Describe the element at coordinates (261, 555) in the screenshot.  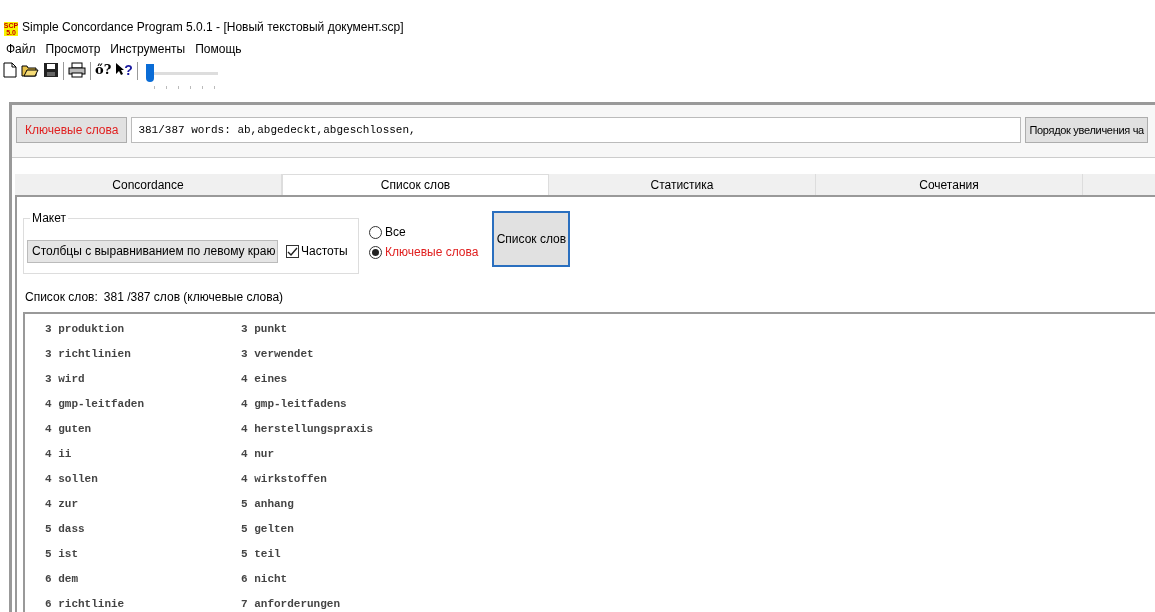
I see `word-entry: 5 teil` at that location.